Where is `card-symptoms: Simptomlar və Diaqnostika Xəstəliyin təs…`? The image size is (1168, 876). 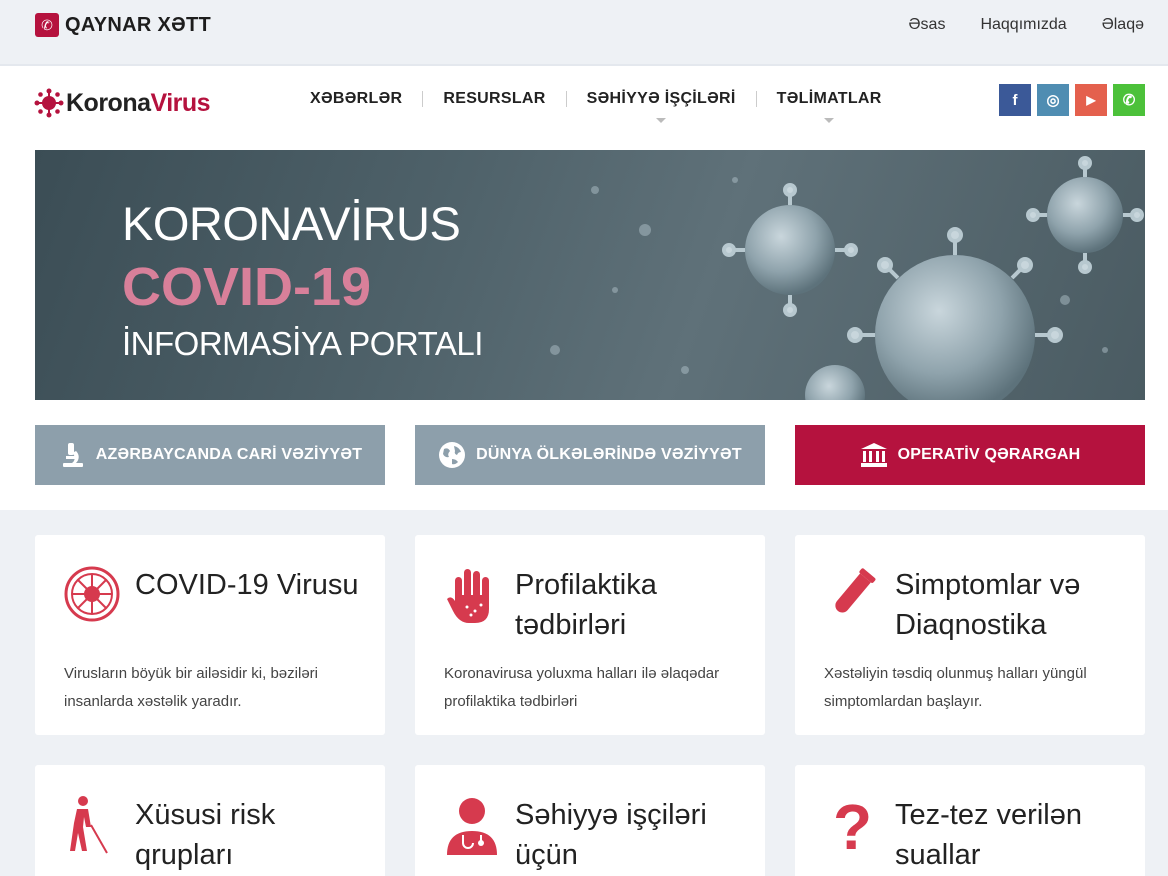
card-symptoms: Simptomlar və Diaqnostika Xəstəliyin təs… is located at coordinates (970, 635).